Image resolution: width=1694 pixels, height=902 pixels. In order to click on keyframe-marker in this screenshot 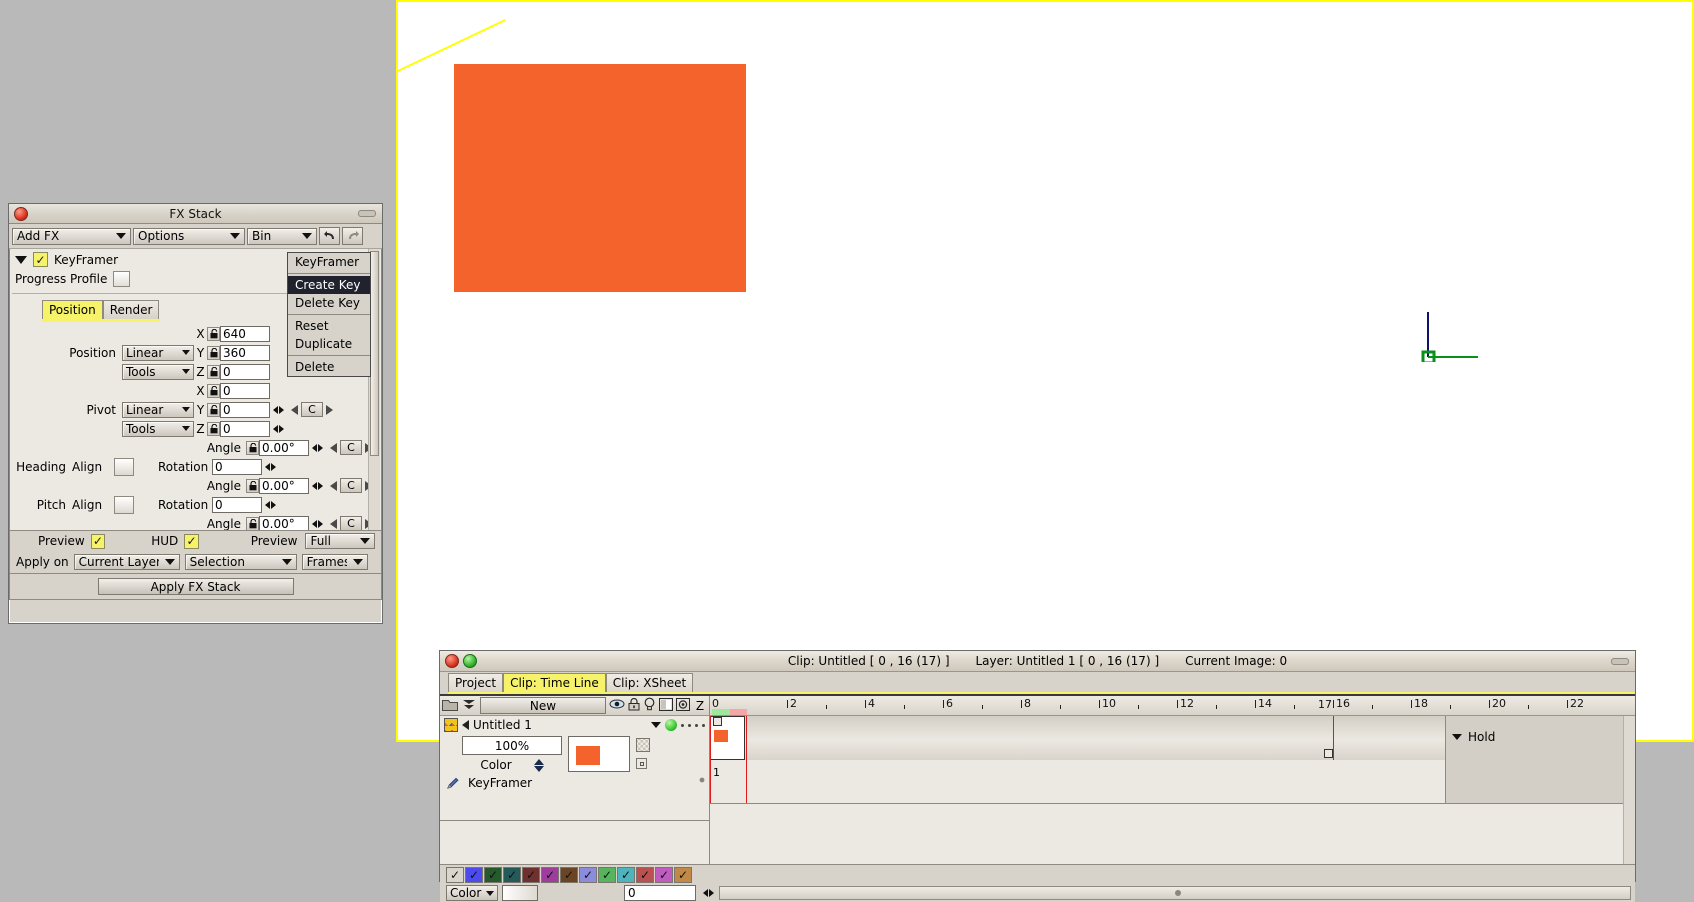, I will do `click(717, 721)`.